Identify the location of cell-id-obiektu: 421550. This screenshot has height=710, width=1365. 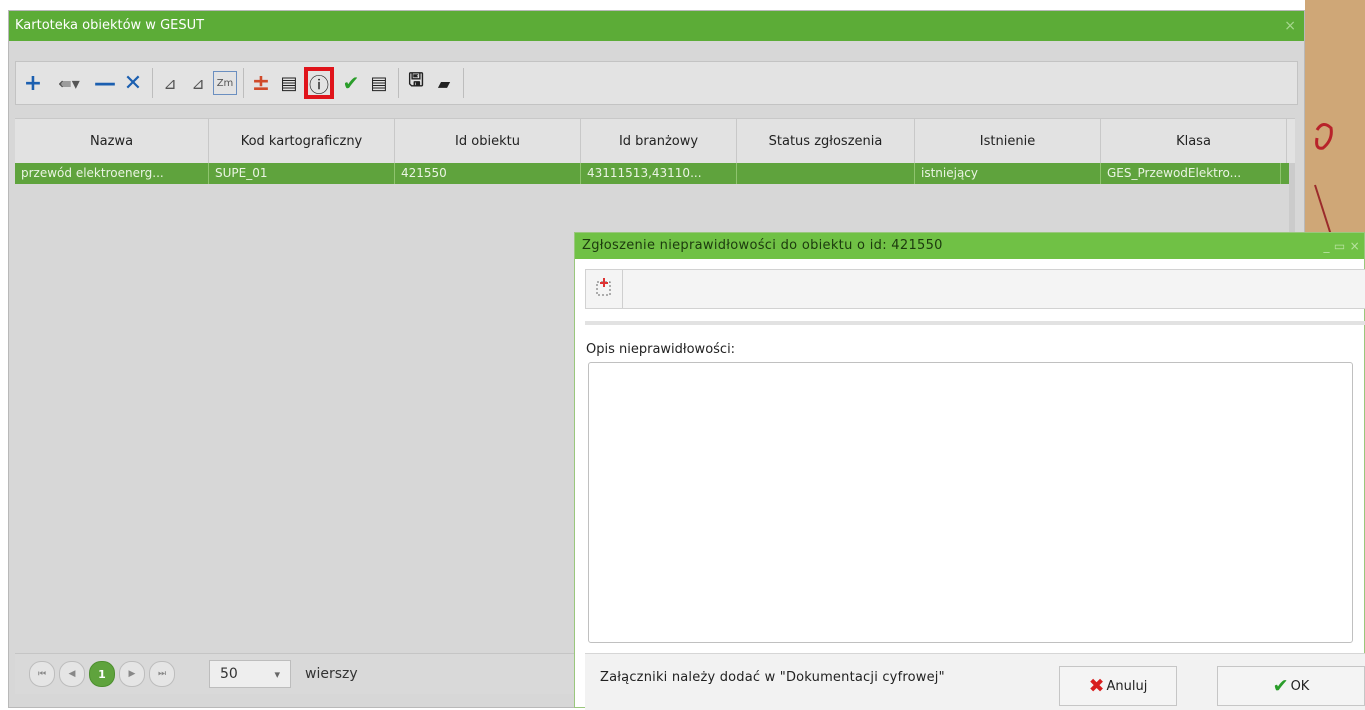
(488, 173).